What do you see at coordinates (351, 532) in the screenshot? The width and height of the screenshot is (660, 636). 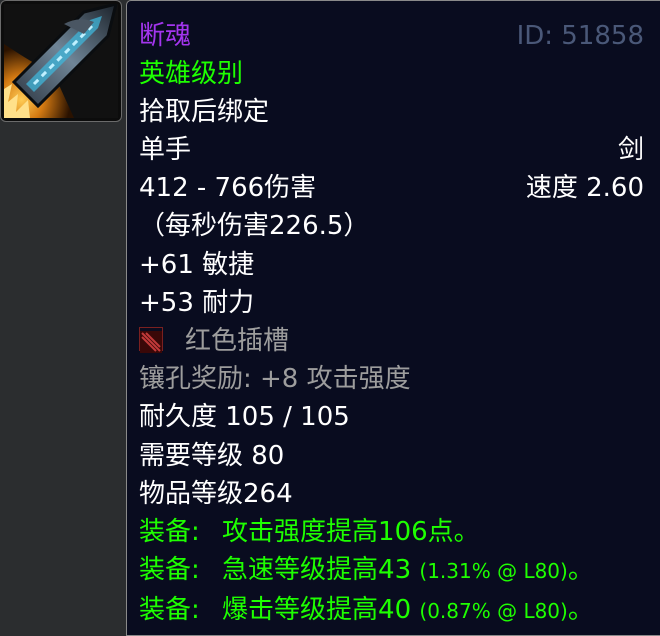 I see `equip-text: 攻击强度提高106点。` at bounding box center [351, 532].